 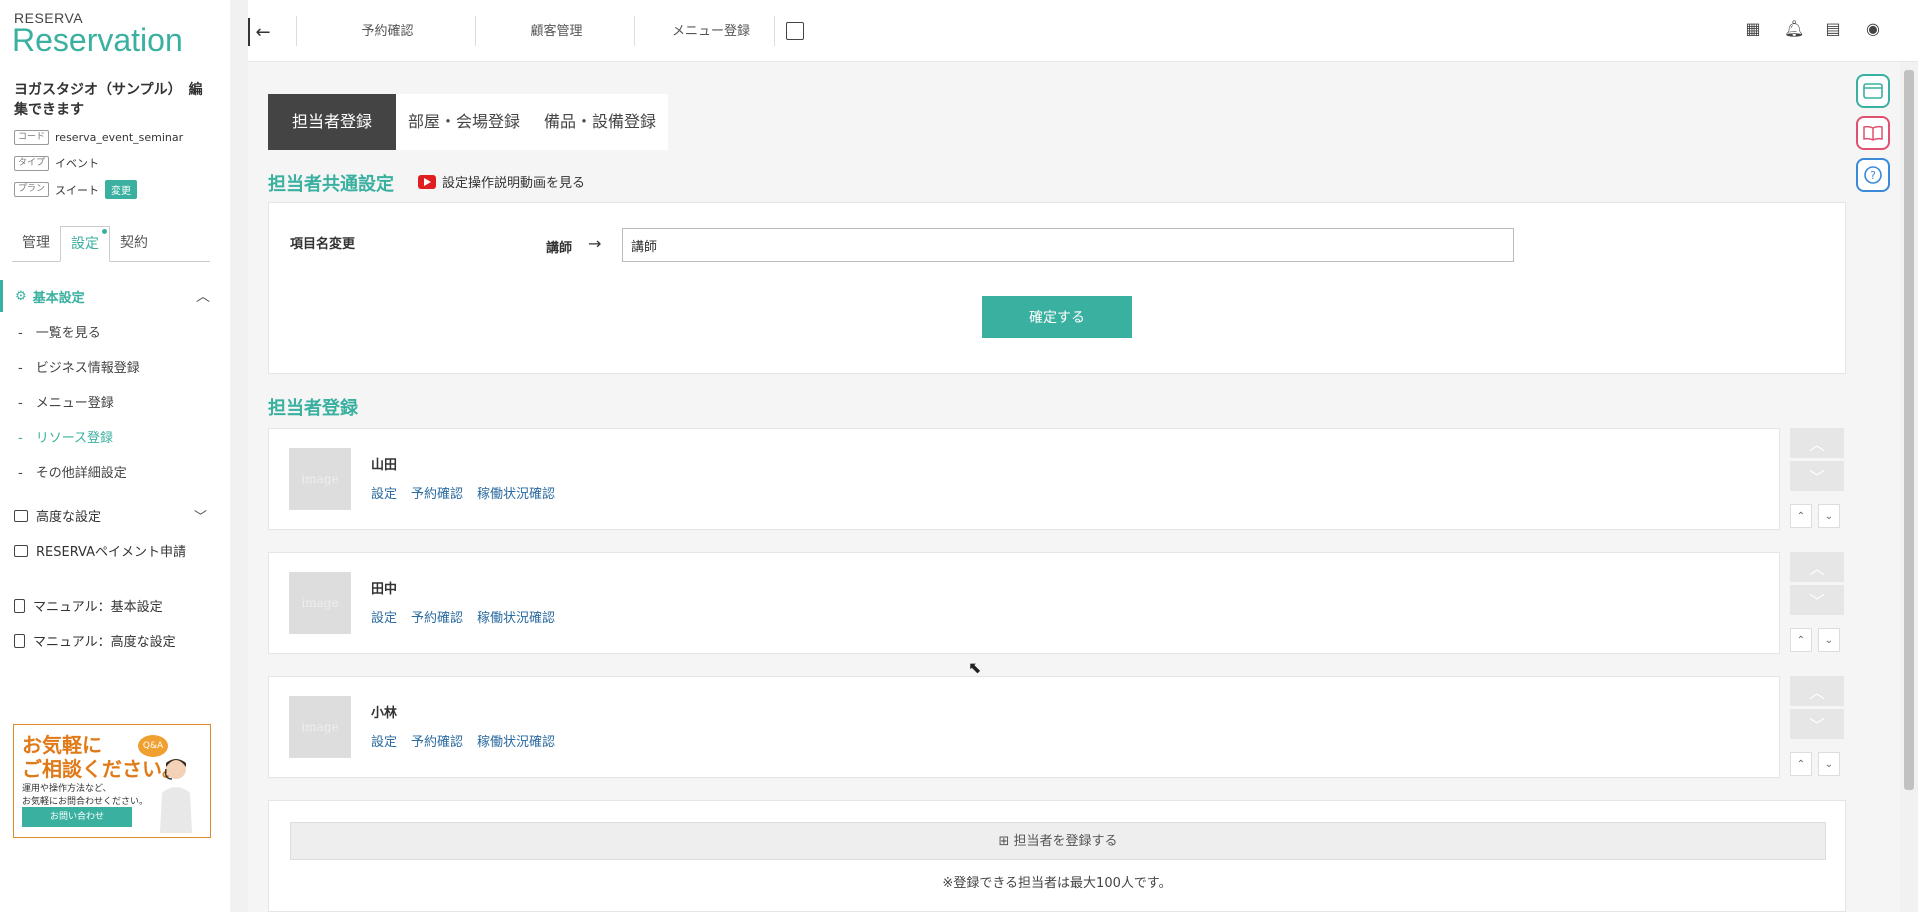 I want to click on meta-code: コード reserva_event_seminar, so click(x=98, y=137).